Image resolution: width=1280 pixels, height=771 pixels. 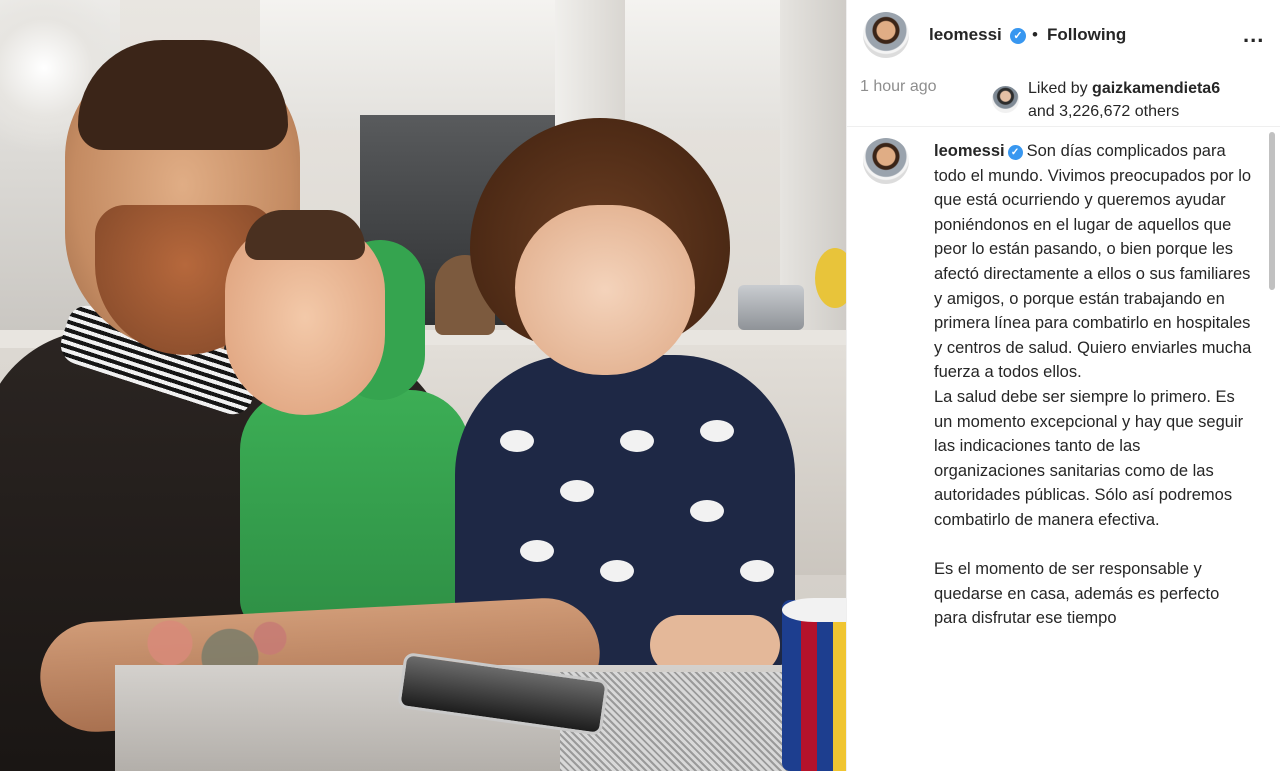 What do you see at coordinates (1272, 449) in the screenshot?
I see `caption-scrollbar` at bounding box center [1272, 449].